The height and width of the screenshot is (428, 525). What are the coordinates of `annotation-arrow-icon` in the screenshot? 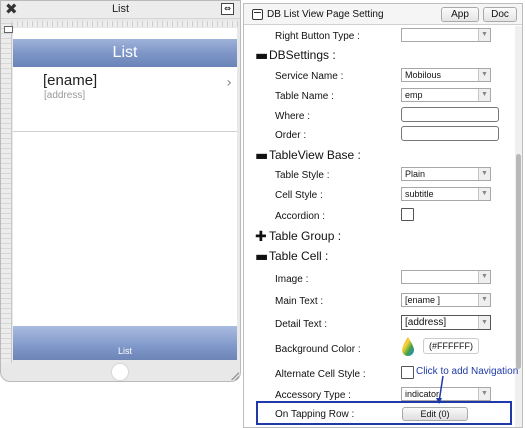 It's located at (440, 389).